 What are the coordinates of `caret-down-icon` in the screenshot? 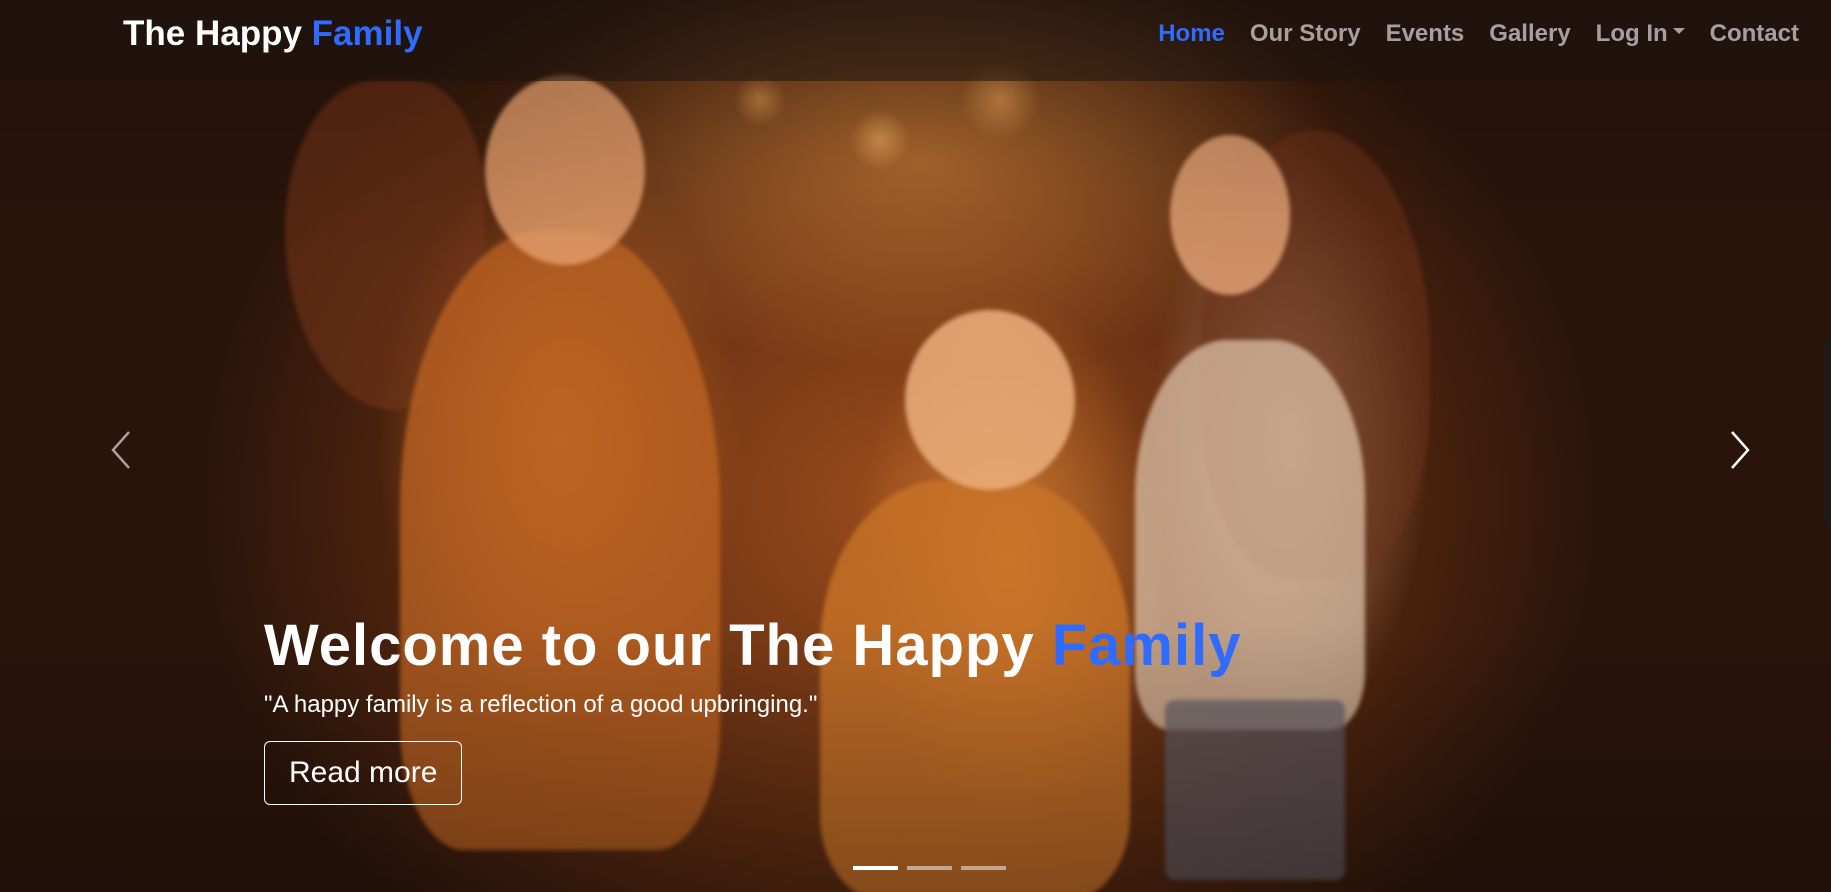 It's located at (1678, 30).